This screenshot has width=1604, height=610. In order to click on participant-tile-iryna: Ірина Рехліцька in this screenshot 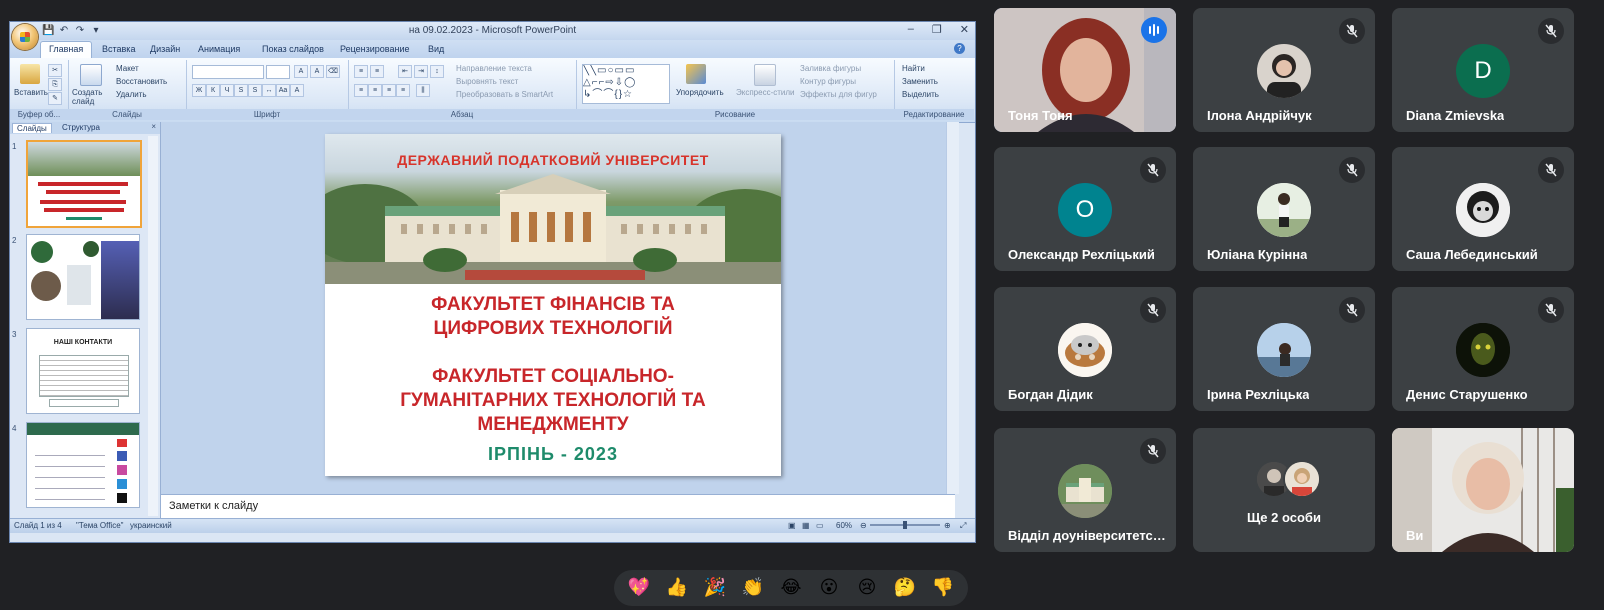, I will do `click(1284, 349)`.